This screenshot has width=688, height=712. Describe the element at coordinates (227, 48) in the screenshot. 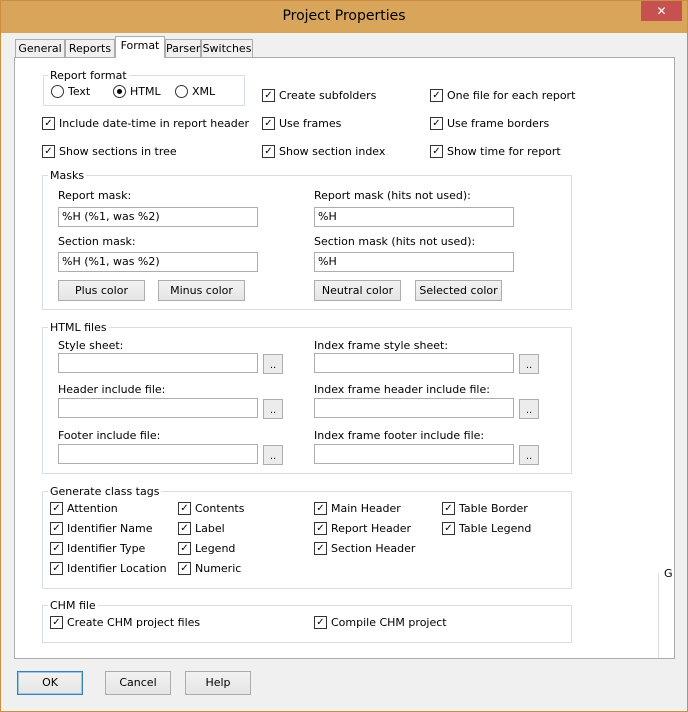

I see `tab-switches: Switches` at that location.